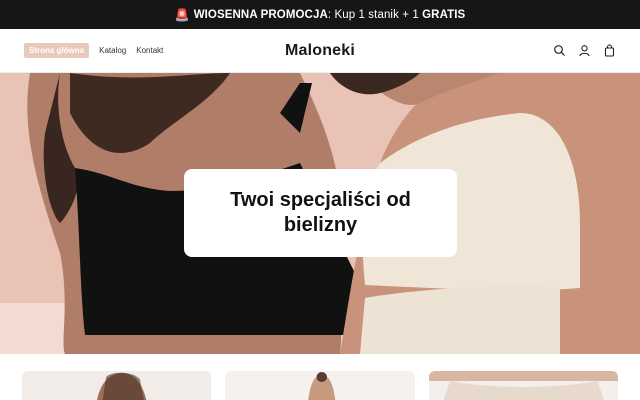 This screenshot has width=640, height=400. Describe the element at coordinates (93, 50) in the screenshot. I see `main-nav: Strona główna Katalog Kontakt` at that location.